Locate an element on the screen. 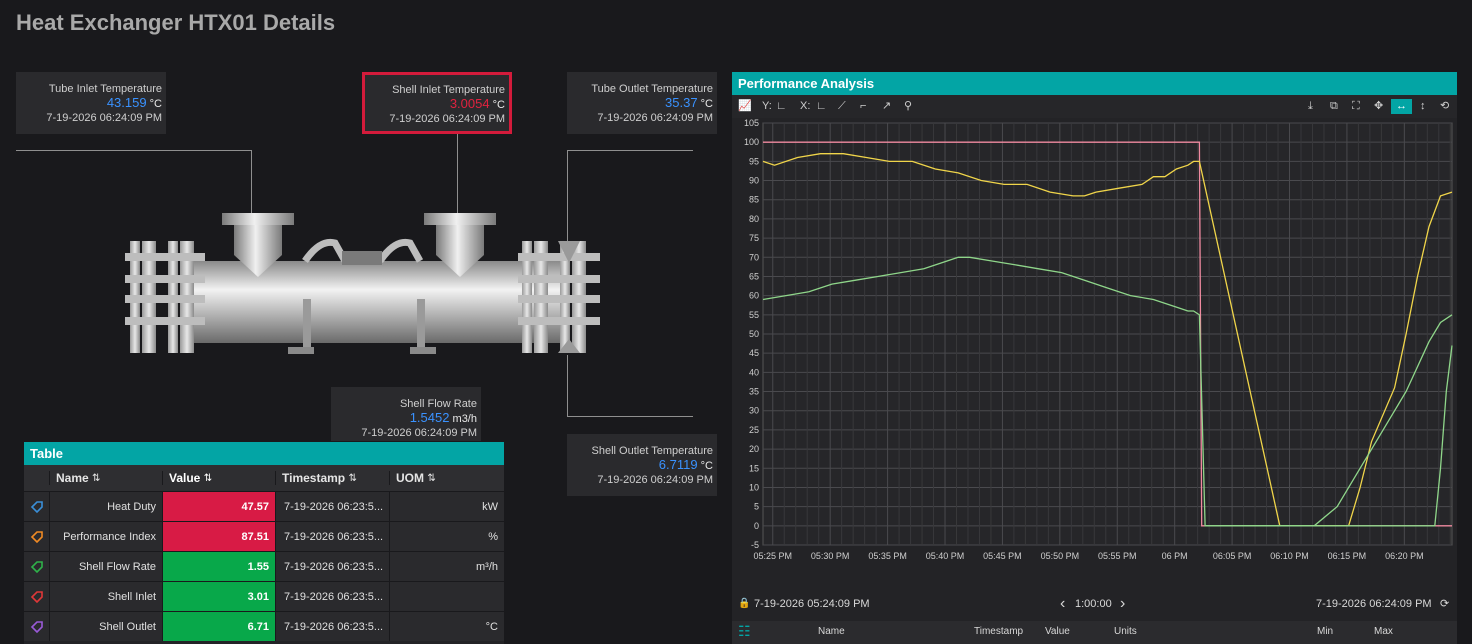  vertical-zoom-icon: ↕ is located at coordinates (1423, 106).